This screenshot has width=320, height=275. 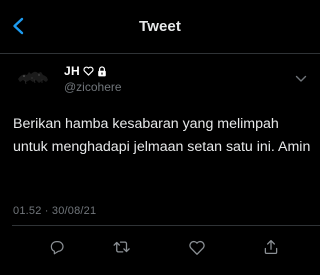 I want to click on back-button, so click(x=18, y=26).